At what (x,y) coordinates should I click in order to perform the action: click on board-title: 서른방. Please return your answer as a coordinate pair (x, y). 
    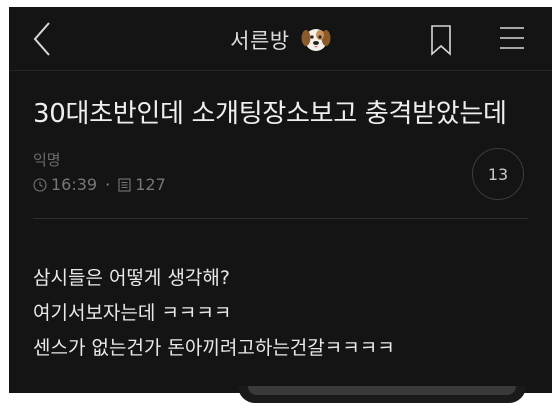
    Looking at the image, I should click on (280, 40).